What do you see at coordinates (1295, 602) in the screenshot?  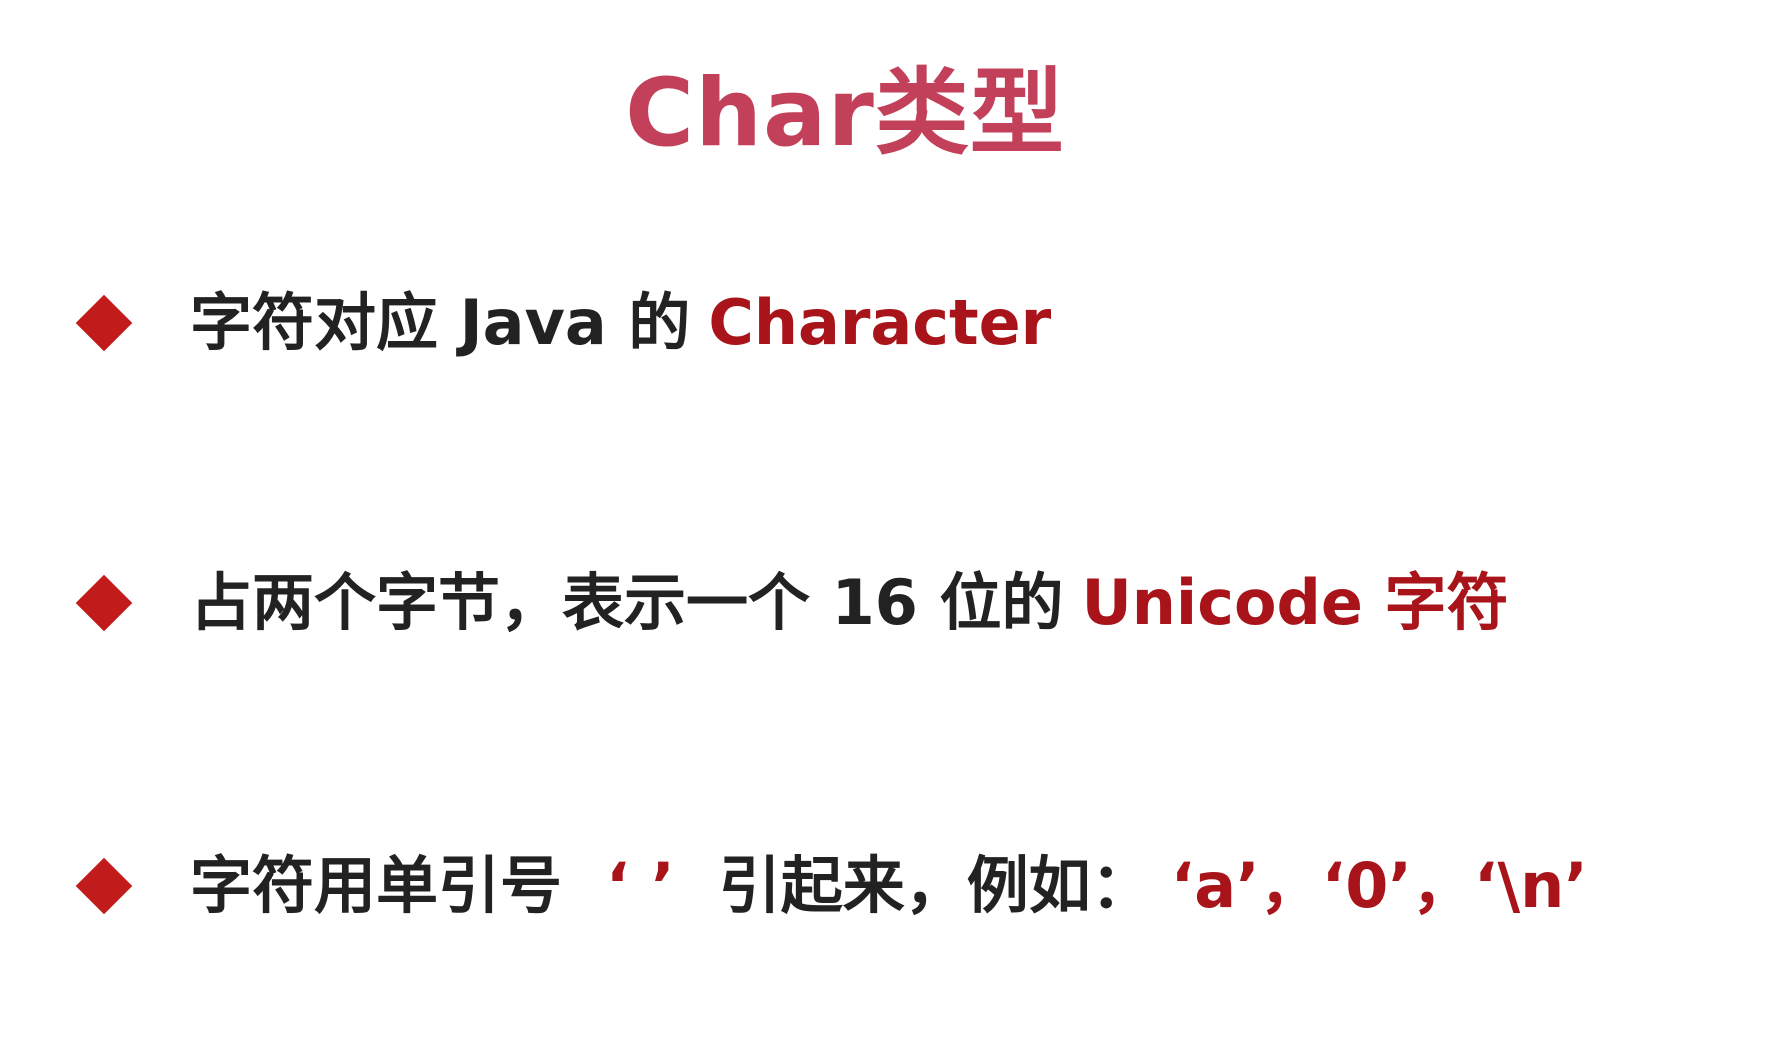 I see `bullet-highlight: Unicode 字符` at bounding box center [1295, 602].